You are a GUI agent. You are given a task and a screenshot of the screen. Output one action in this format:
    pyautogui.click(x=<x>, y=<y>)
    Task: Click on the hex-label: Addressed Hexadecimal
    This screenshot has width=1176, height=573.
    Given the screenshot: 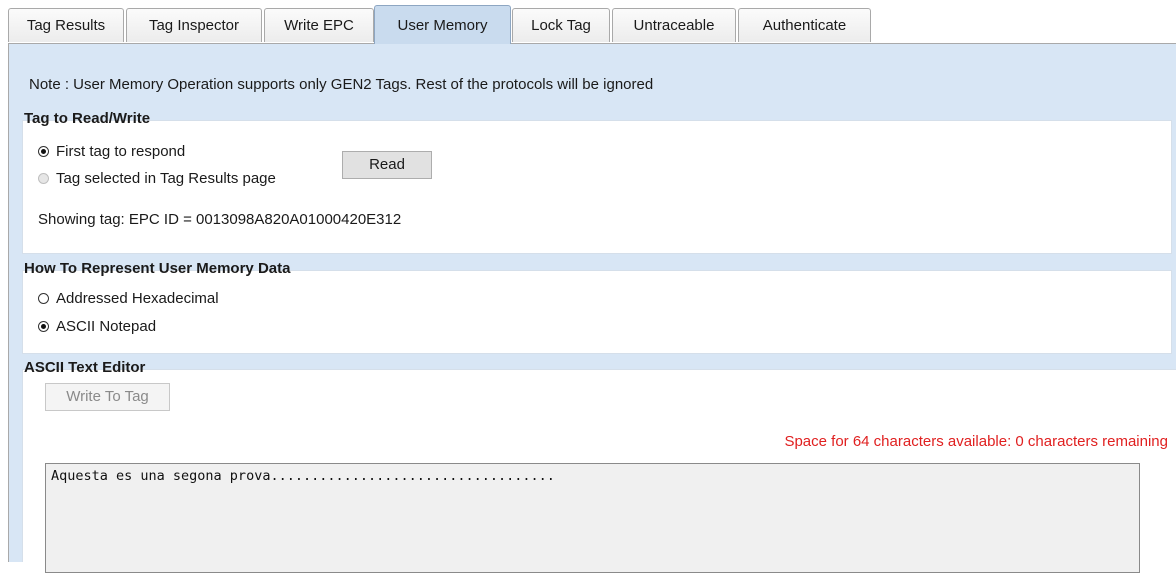 What is the action you would take?
    pyautogui.click(x=137, y=298)
    